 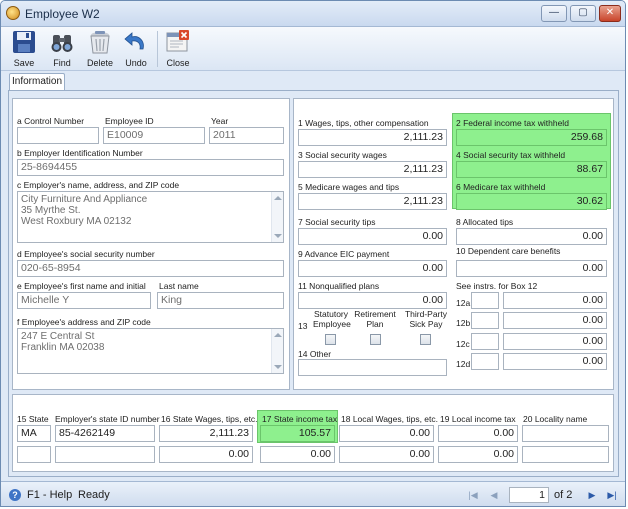 What do you see at coordinates (84, 199) in the screenshot?
I see `employer-name-line: City Furniture And Appliance` at bounding box center [84, 199].